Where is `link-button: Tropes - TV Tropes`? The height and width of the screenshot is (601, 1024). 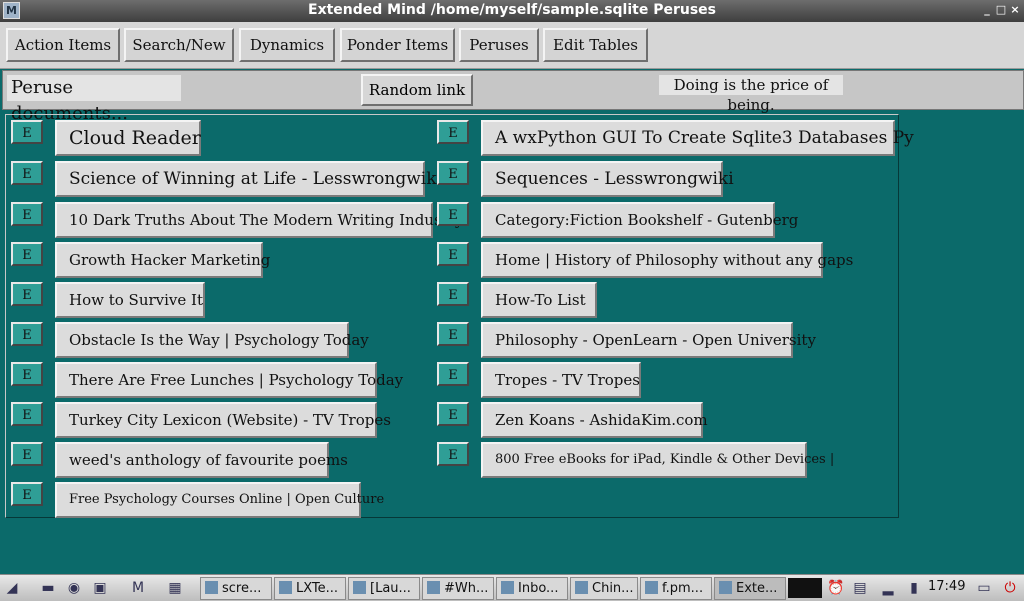
link-button: Tropes - TV Tropes is located at coordinates (561, 380).